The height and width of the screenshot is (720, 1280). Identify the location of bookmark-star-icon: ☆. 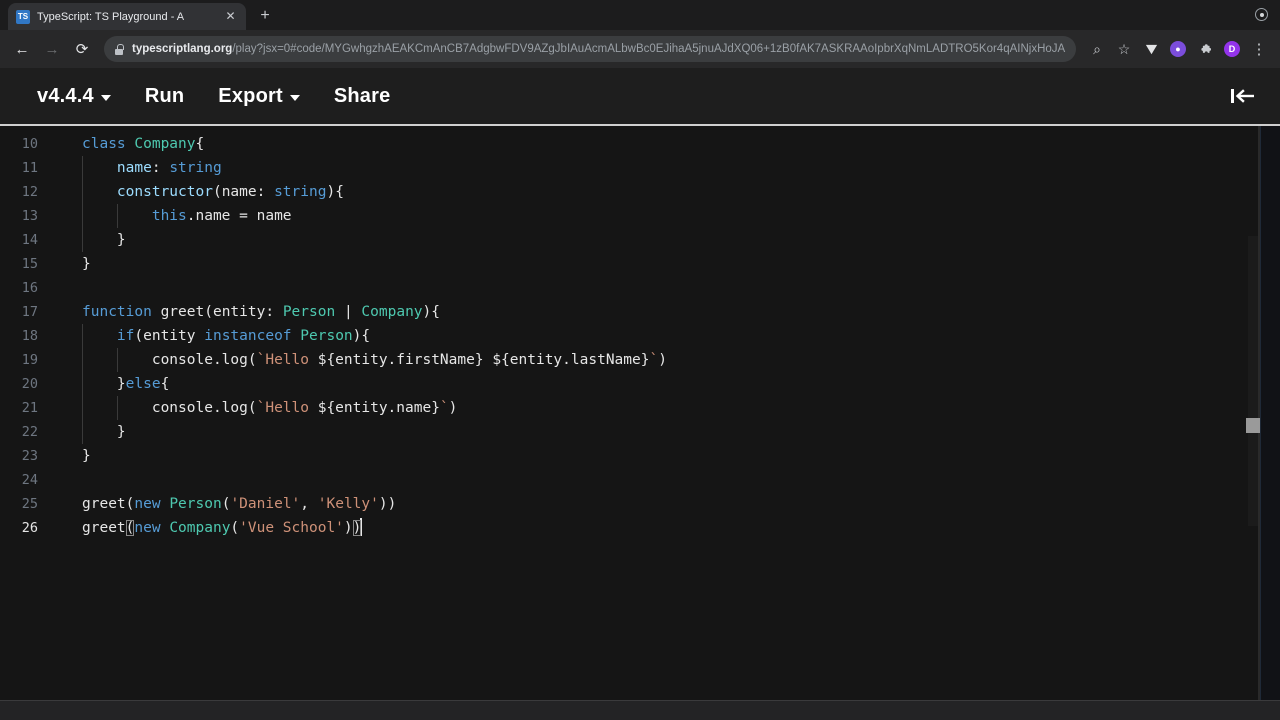
(1124, 49).